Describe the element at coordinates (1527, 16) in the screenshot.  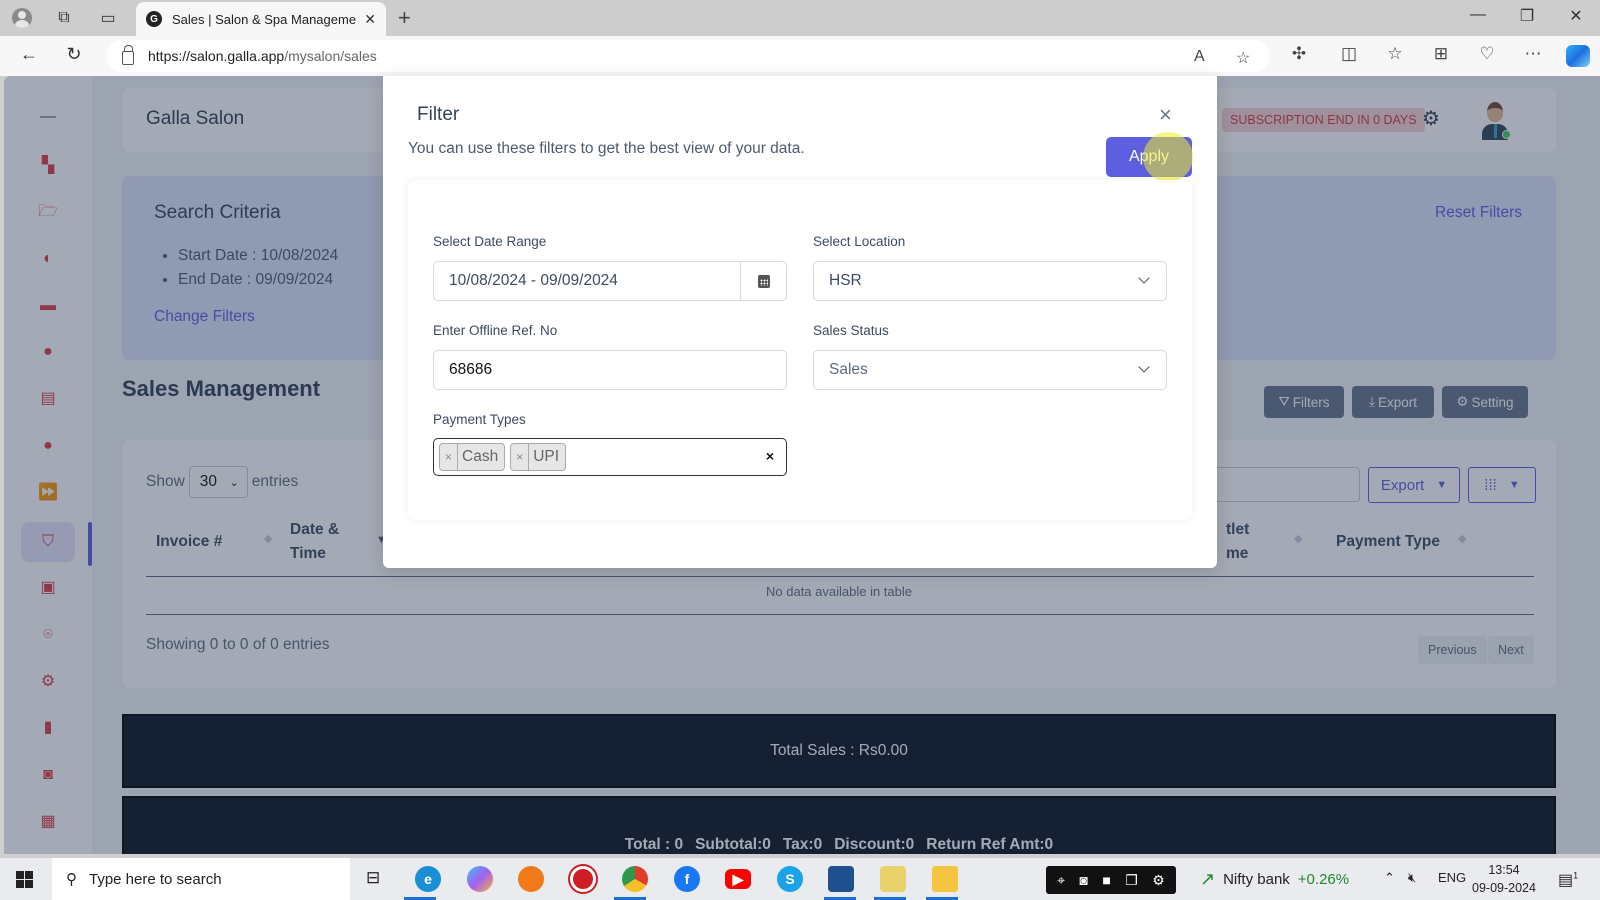
I see `restore-icon: ❐` at that location.